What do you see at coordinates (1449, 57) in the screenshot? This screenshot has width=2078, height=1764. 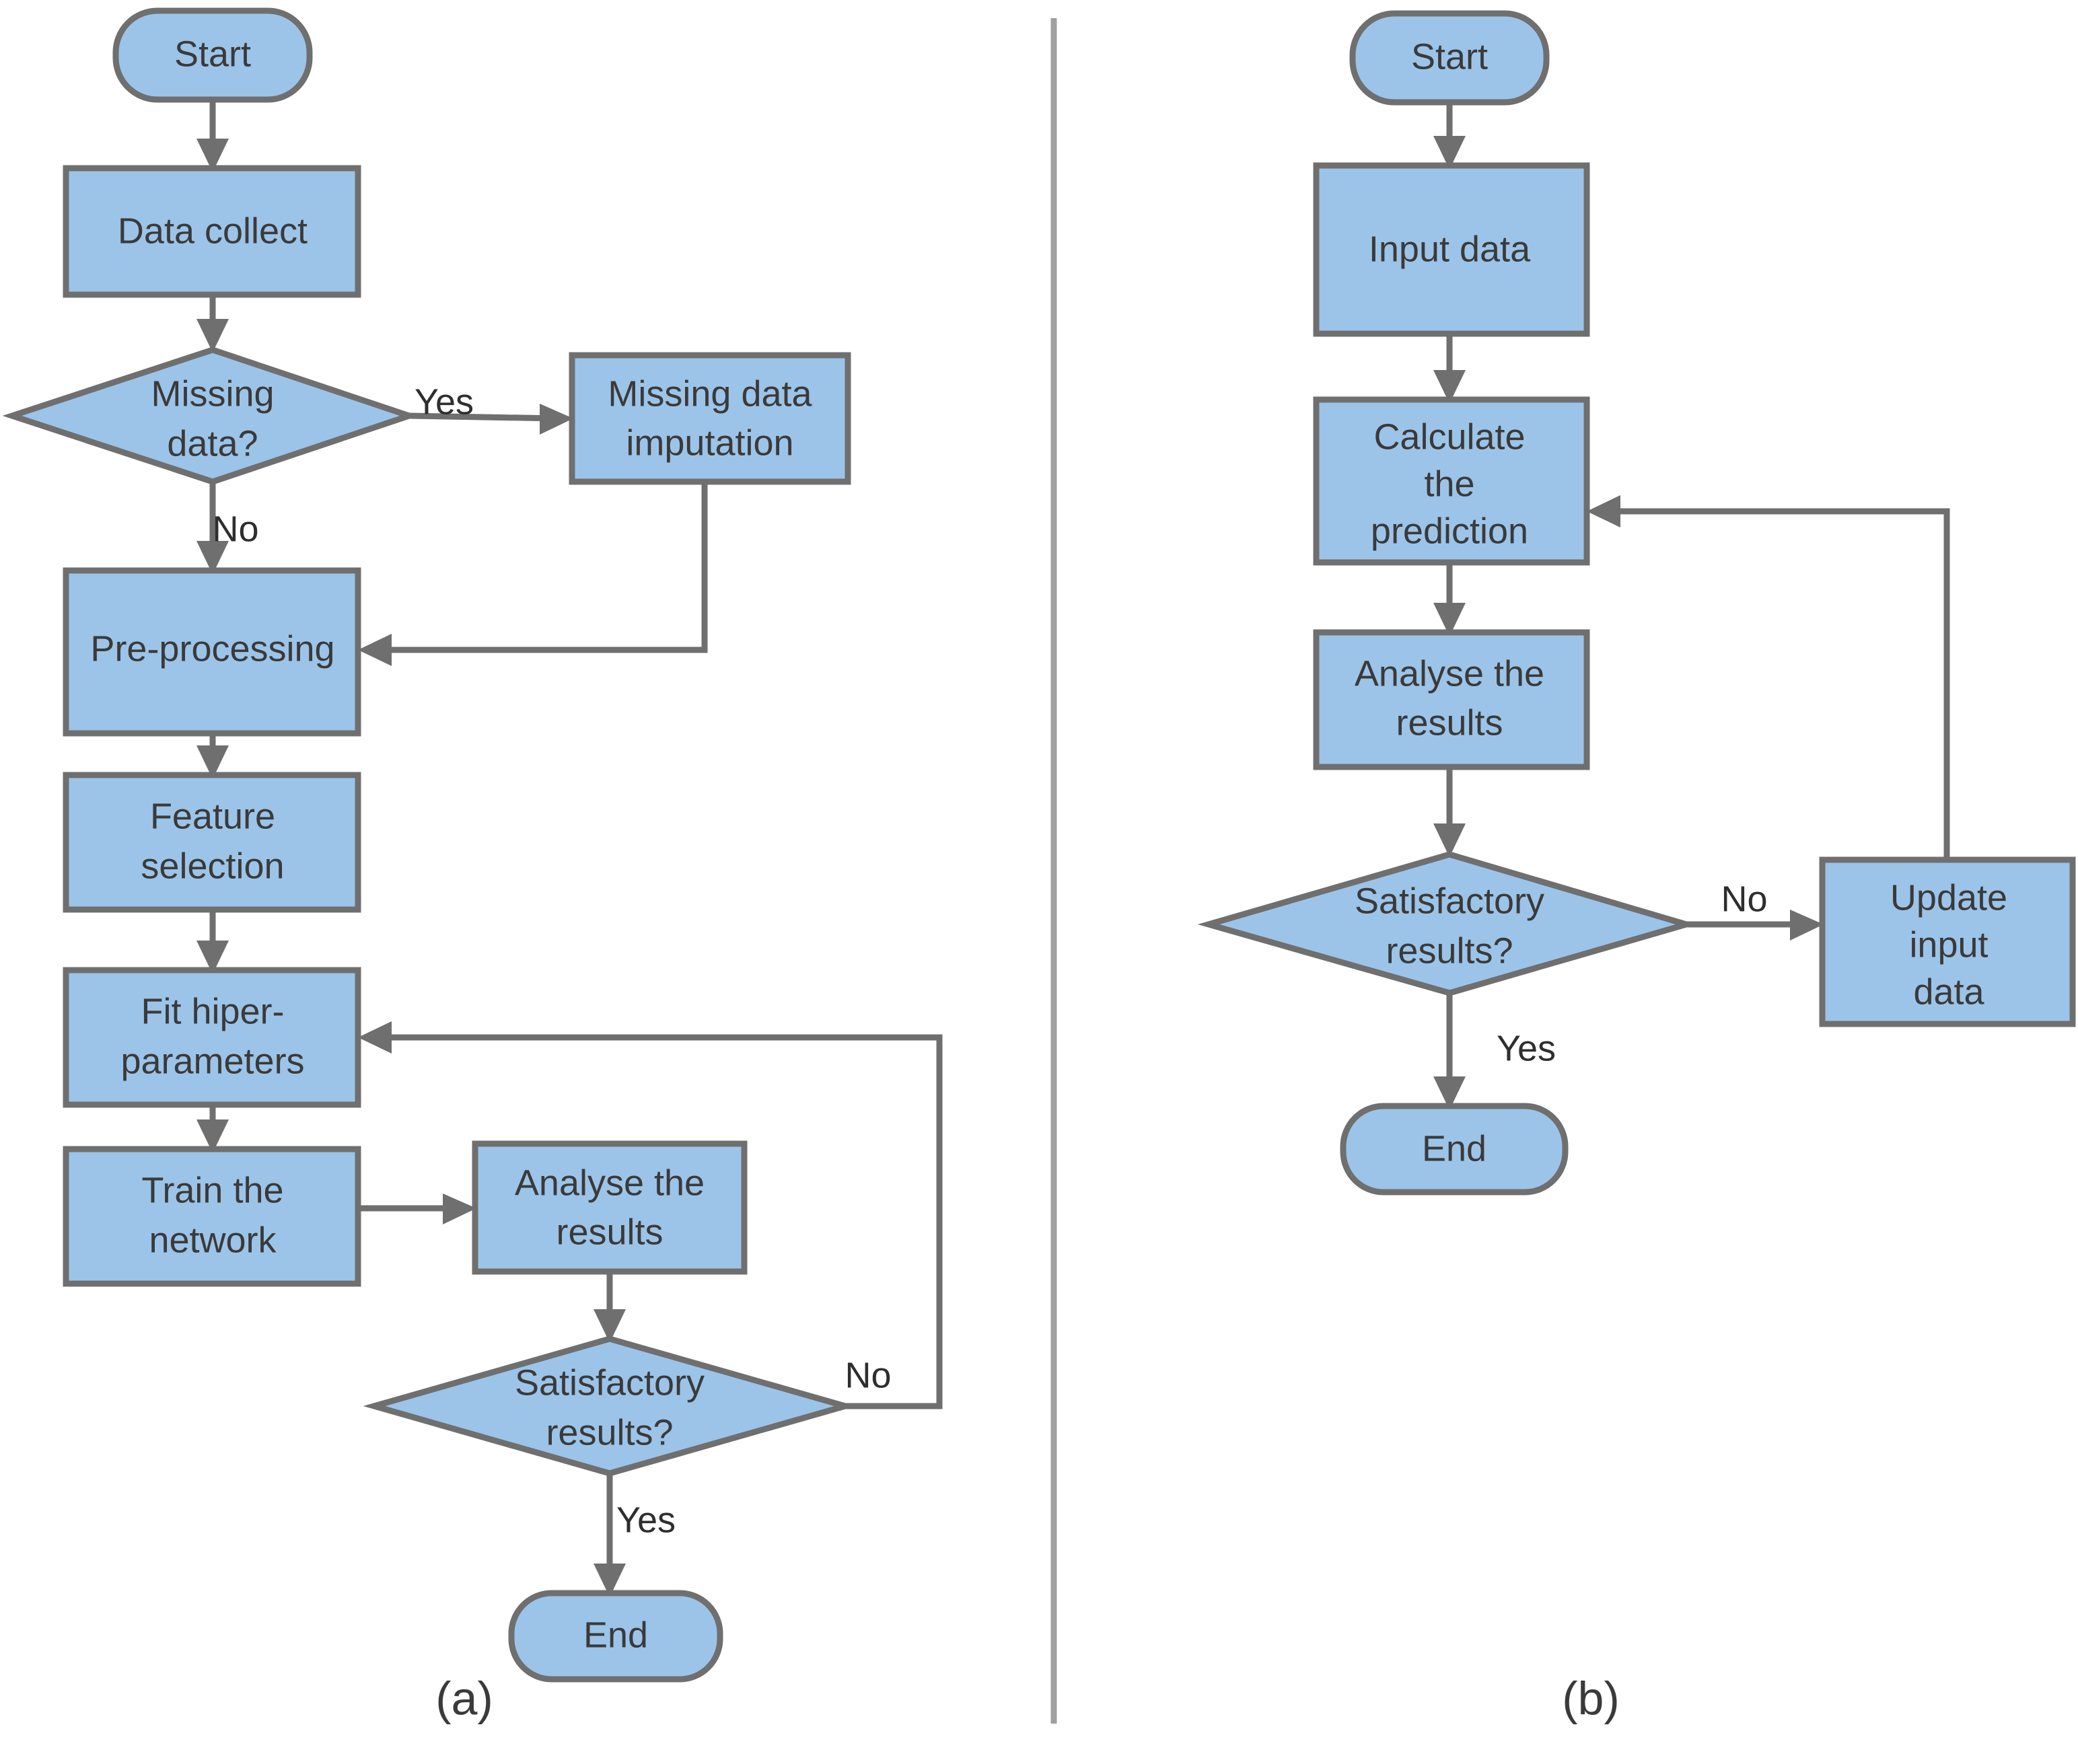 I see `node-b-start-label: Start` at bounding box center [1449, 57].